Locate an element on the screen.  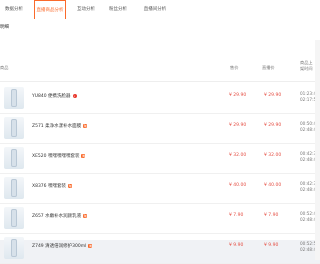
product-live-price: ¥ 9.90 is located at coordinates (271, 245).